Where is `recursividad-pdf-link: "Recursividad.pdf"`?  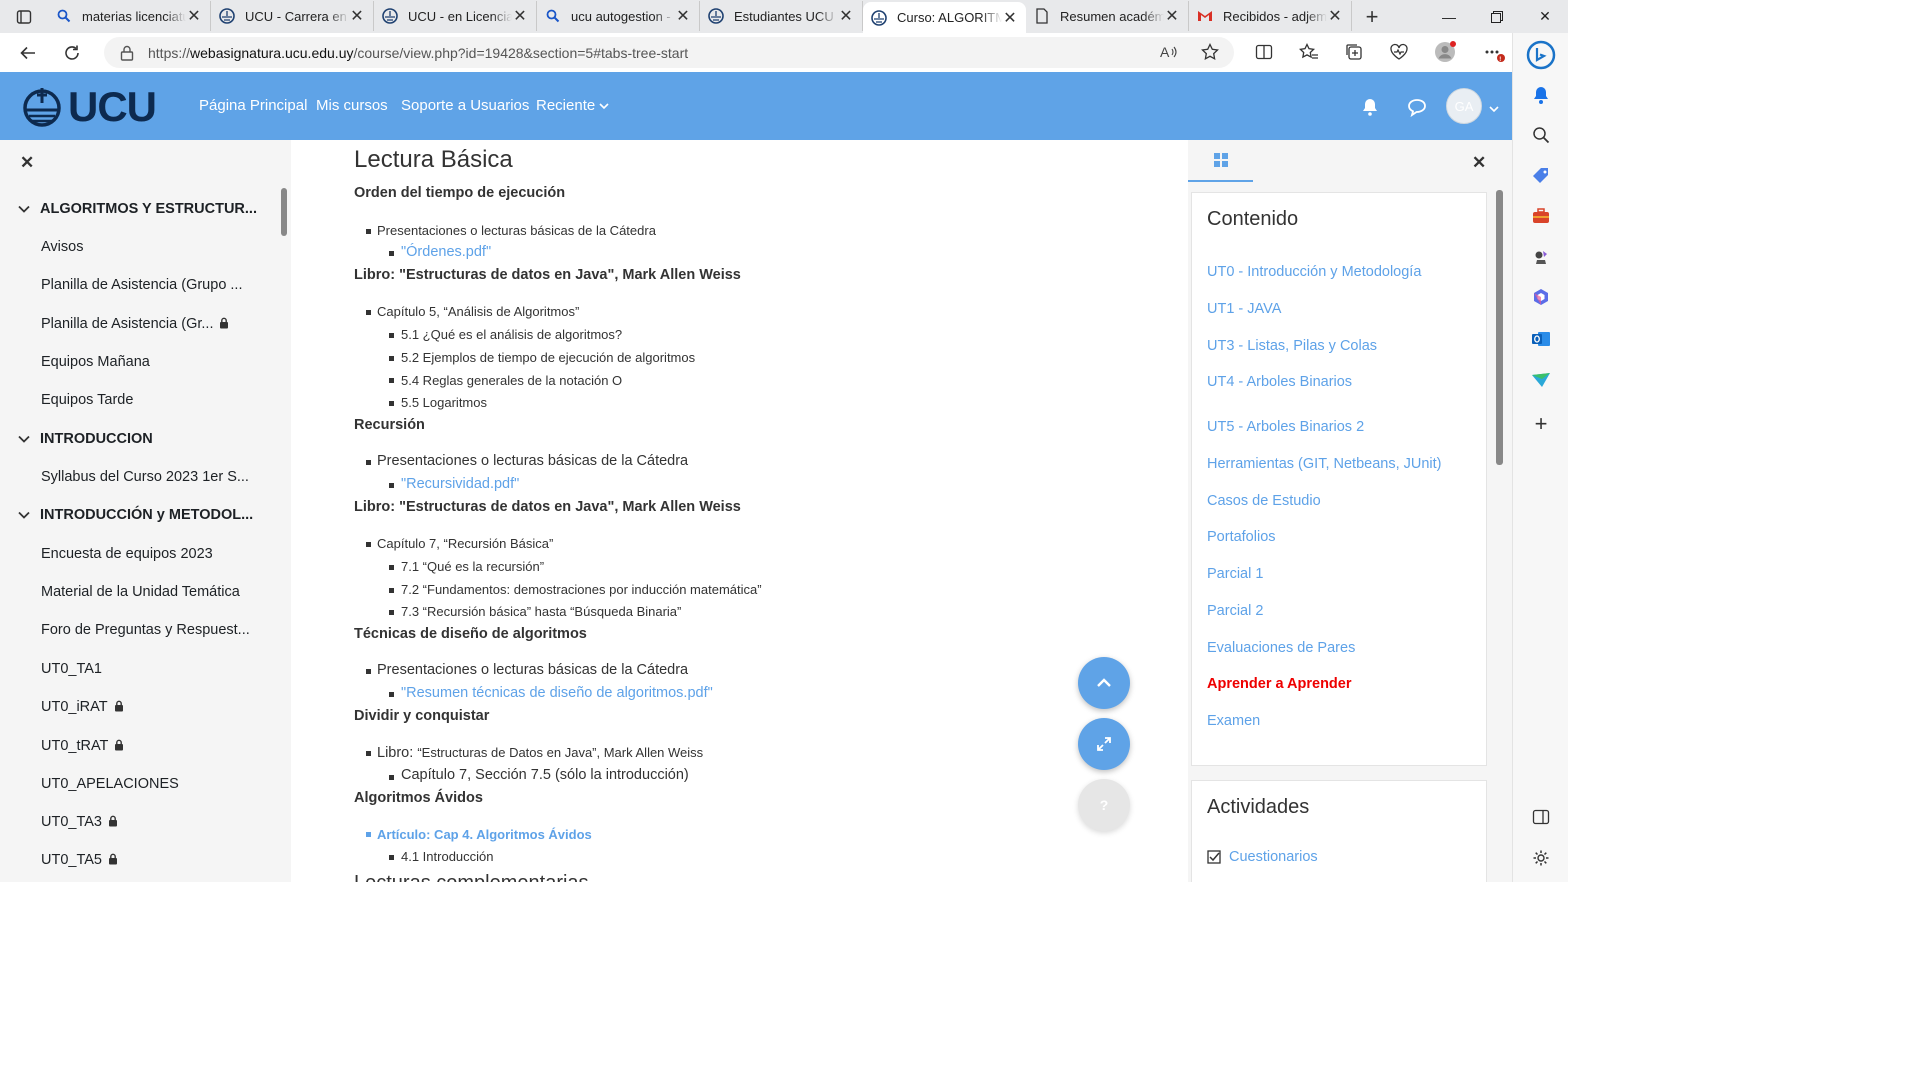
recursividad-pdf-link: "Recursividad.pdf" is located at coordinates (460, 484).